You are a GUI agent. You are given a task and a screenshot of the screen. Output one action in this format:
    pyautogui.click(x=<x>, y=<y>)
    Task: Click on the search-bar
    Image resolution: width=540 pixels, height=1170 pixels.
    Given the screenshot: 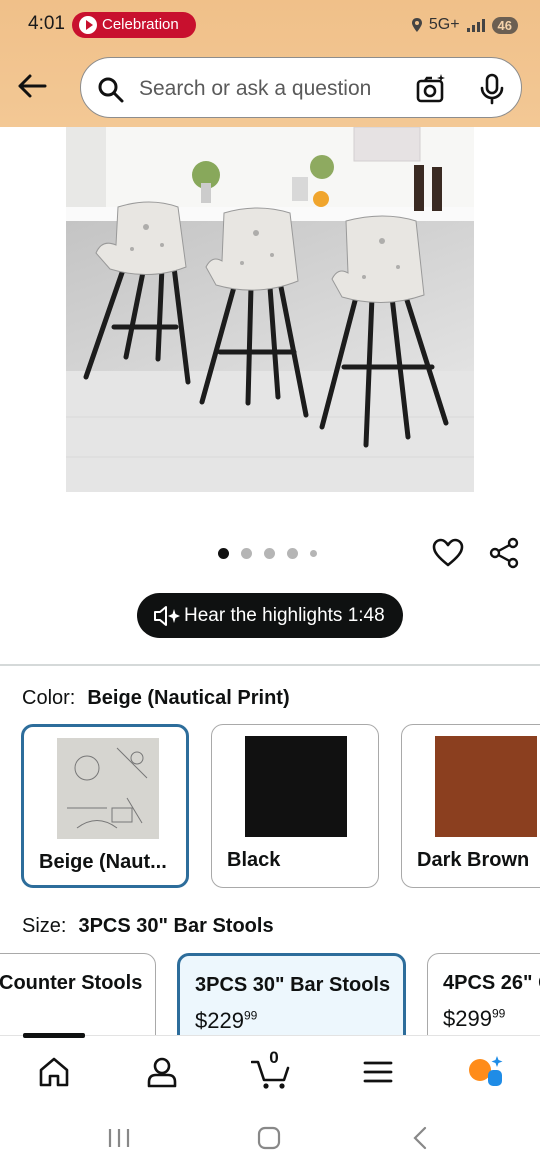 What is the action you would take?
    pyautogui.click(x=301, y=87)
    